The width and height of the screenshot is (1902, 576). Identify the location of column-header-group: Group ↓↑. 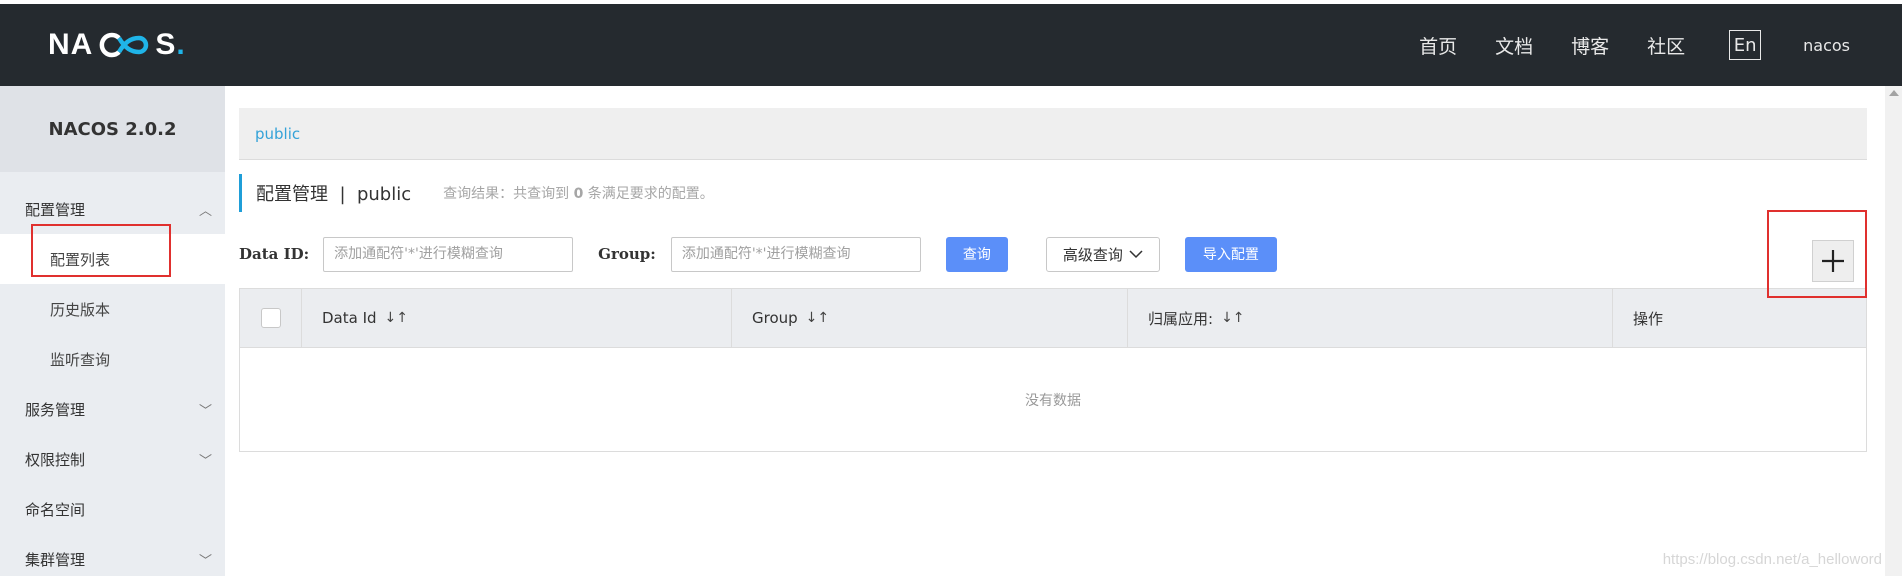
(930, 318).